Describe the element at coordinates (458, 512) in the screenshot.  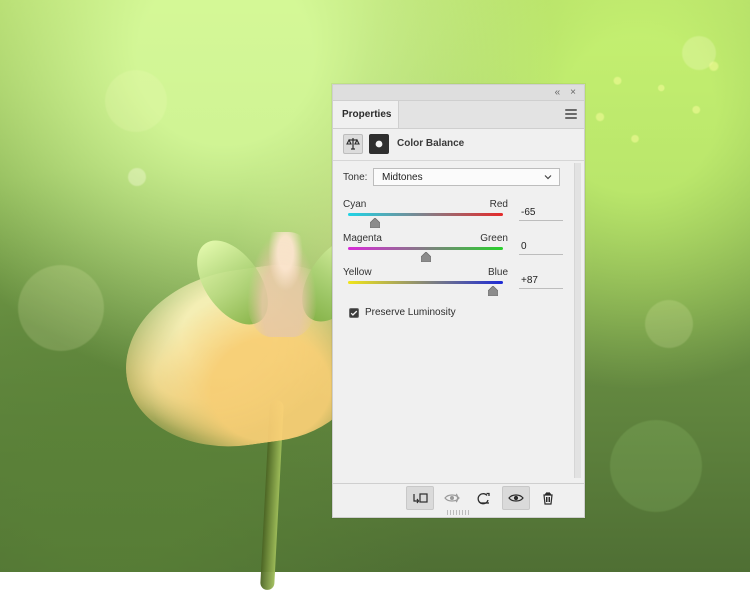
I see `resize-grip` at that location.